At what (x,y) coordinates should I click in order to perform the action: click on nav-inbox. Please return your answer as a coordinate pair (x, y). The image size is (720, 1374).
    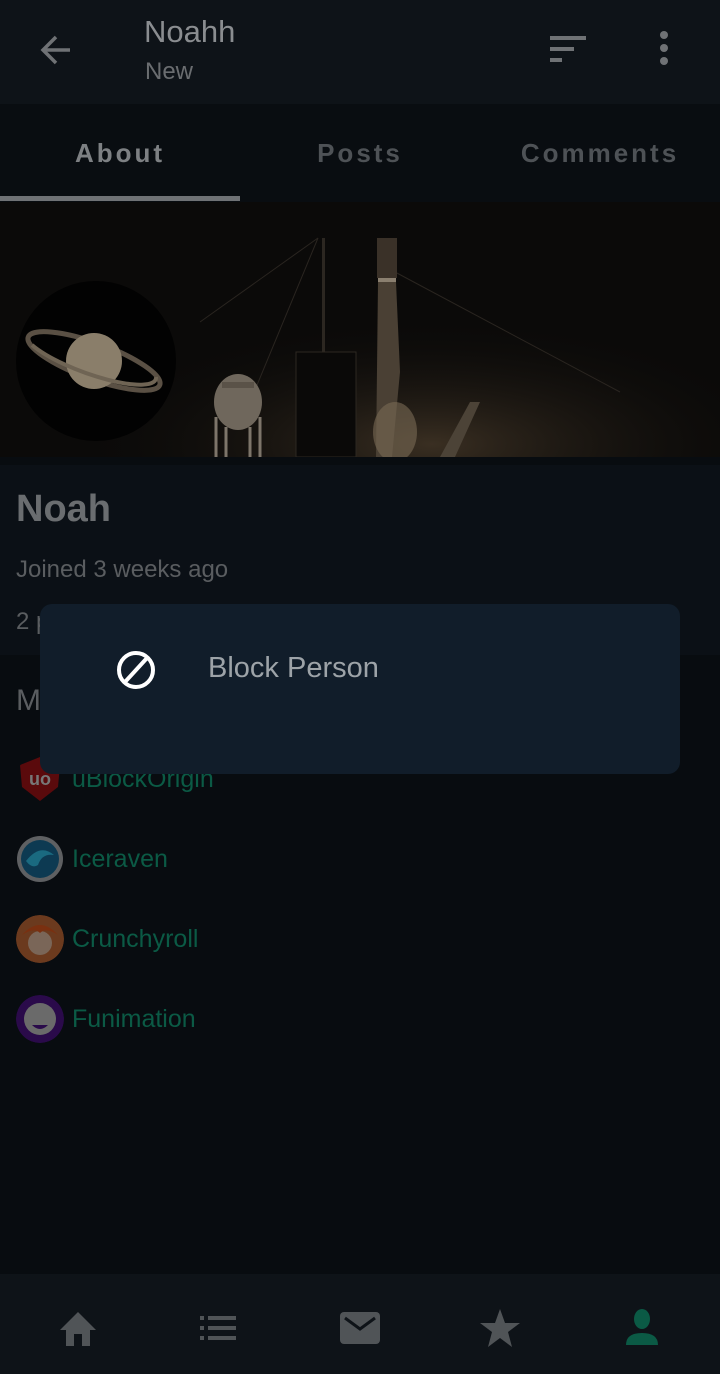
    Looking at the image, I should click on (360, 1328).